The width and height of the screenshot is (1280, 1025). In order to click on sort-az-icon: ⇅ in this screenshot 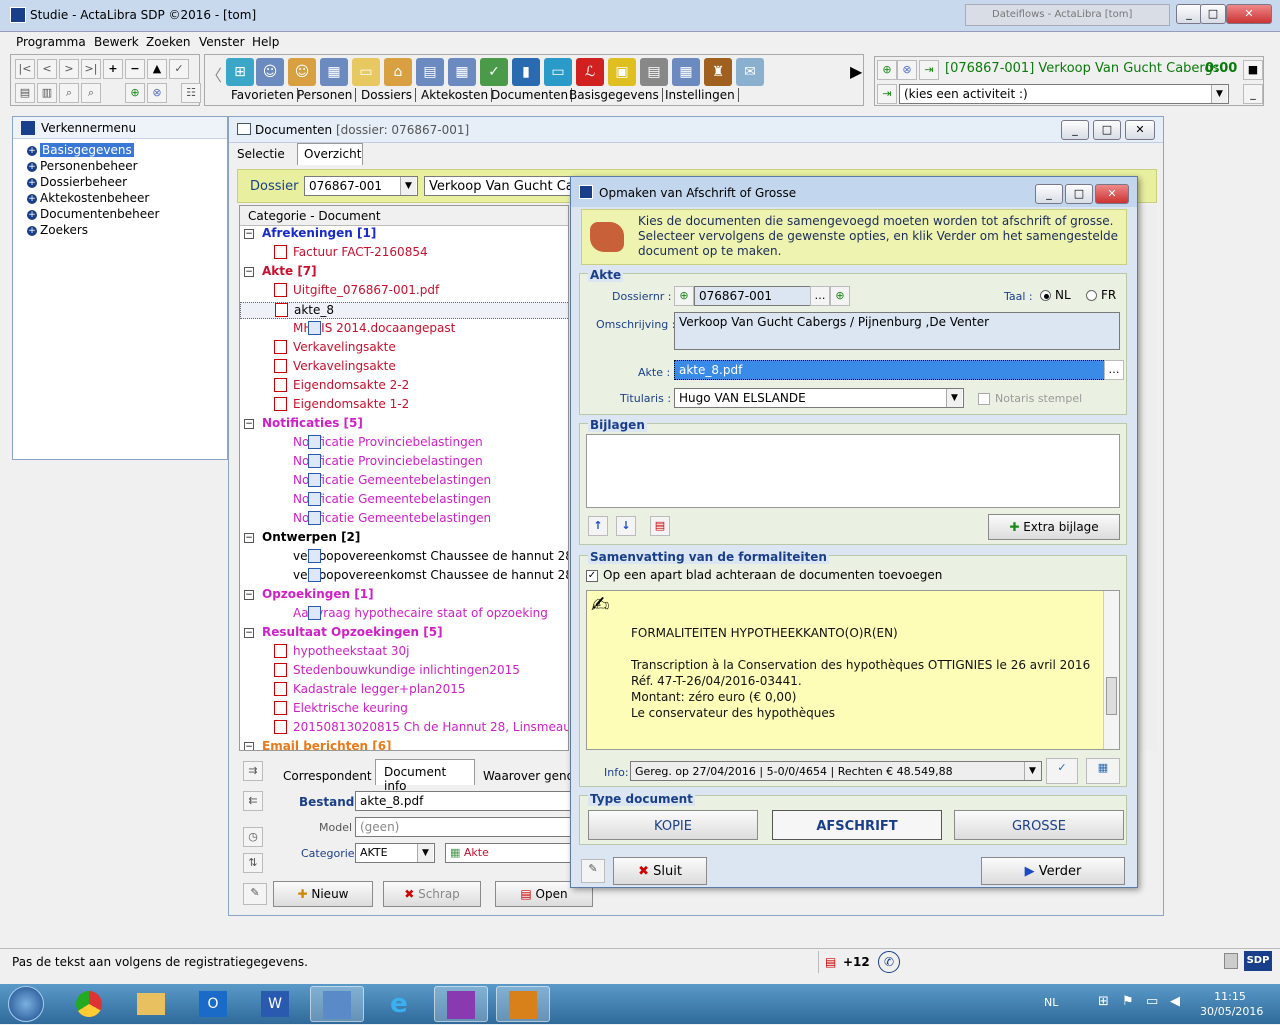, I will do `click(253, 863)`.